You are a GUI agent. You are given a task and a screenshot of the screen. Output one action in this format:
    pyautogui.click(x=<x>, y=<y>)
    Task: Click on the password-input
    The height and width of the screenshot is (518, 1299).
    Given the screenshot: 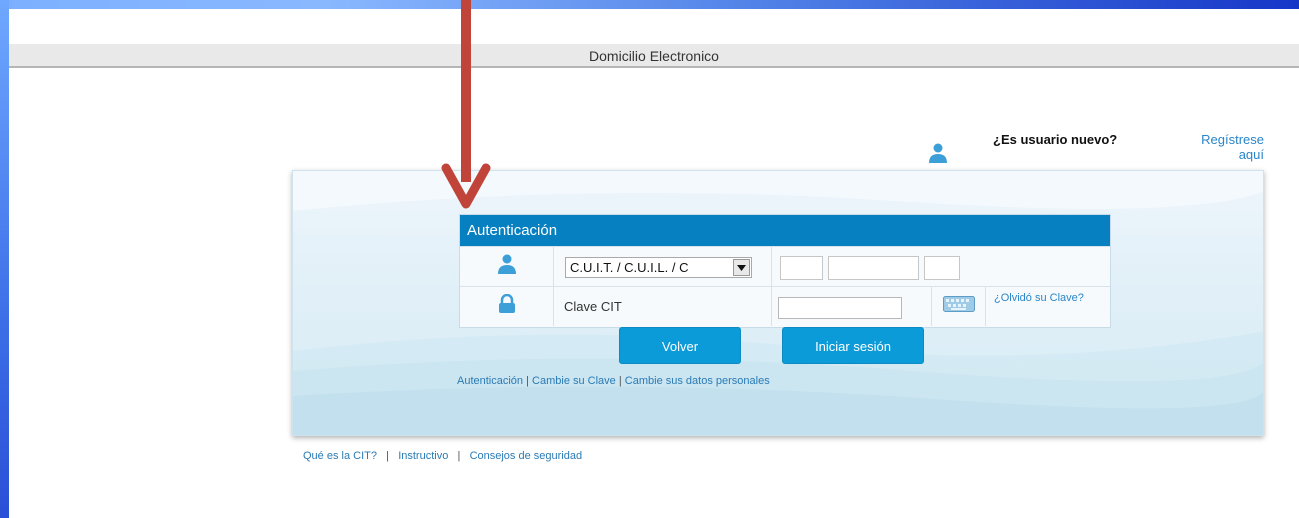 What is the action you would take?
    pyautogui.click(x=840, y=308)
    